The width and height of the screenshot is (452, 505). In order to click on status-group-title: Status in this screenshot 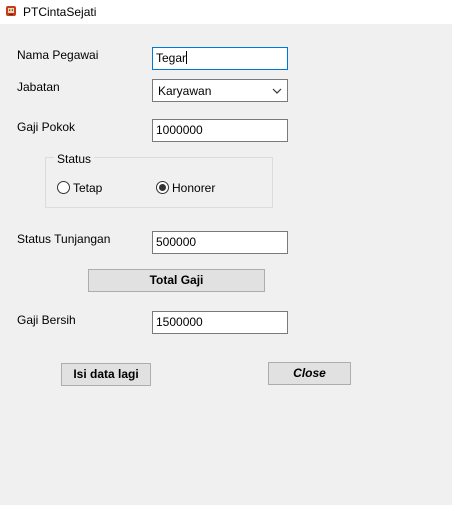, I will do `click(74, 159)`.